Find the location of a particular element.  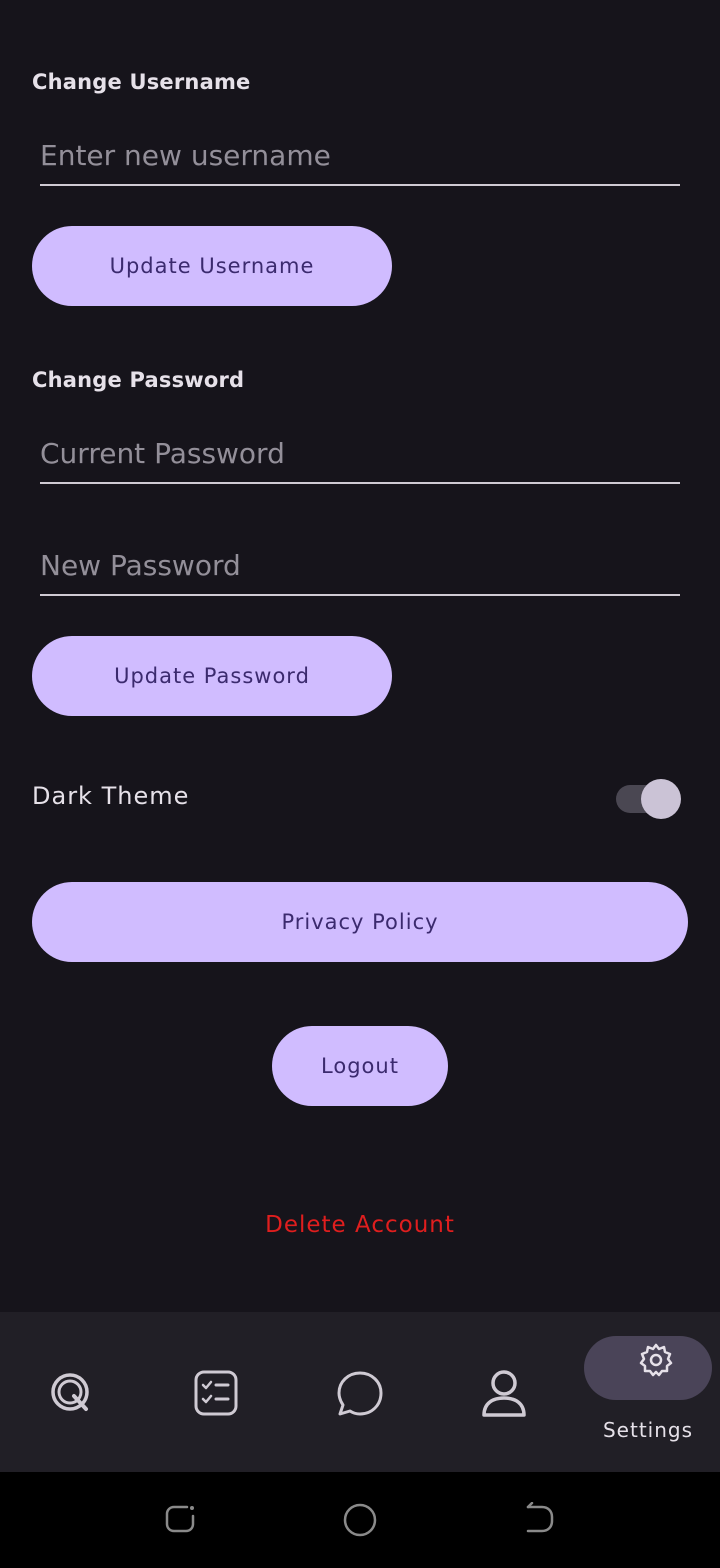

system-navigation-bar is located at coordinates (360, 1520).